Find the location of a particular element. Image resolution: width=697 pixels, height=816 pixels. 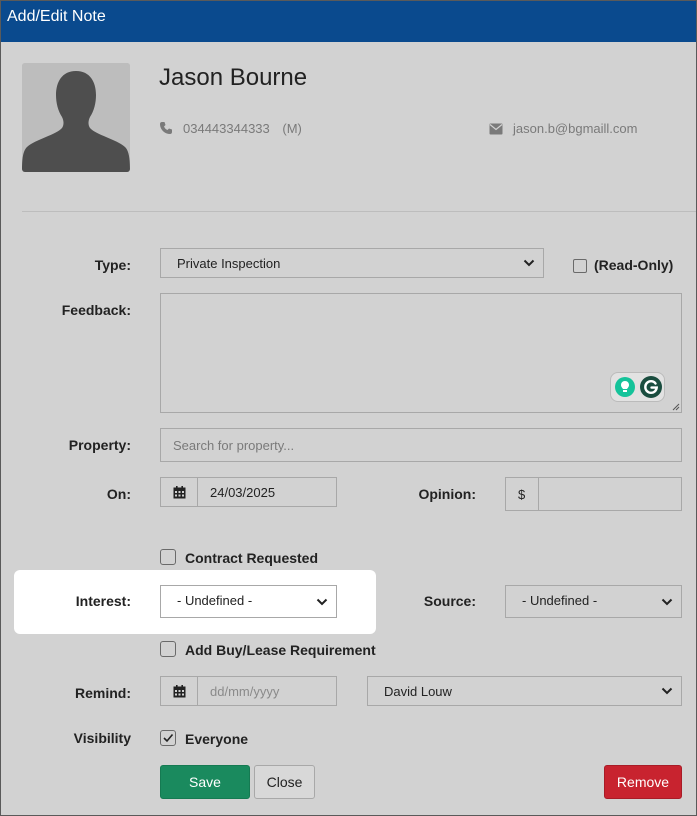

feedback-label: Feedback: is located at coordinates (96, 310).